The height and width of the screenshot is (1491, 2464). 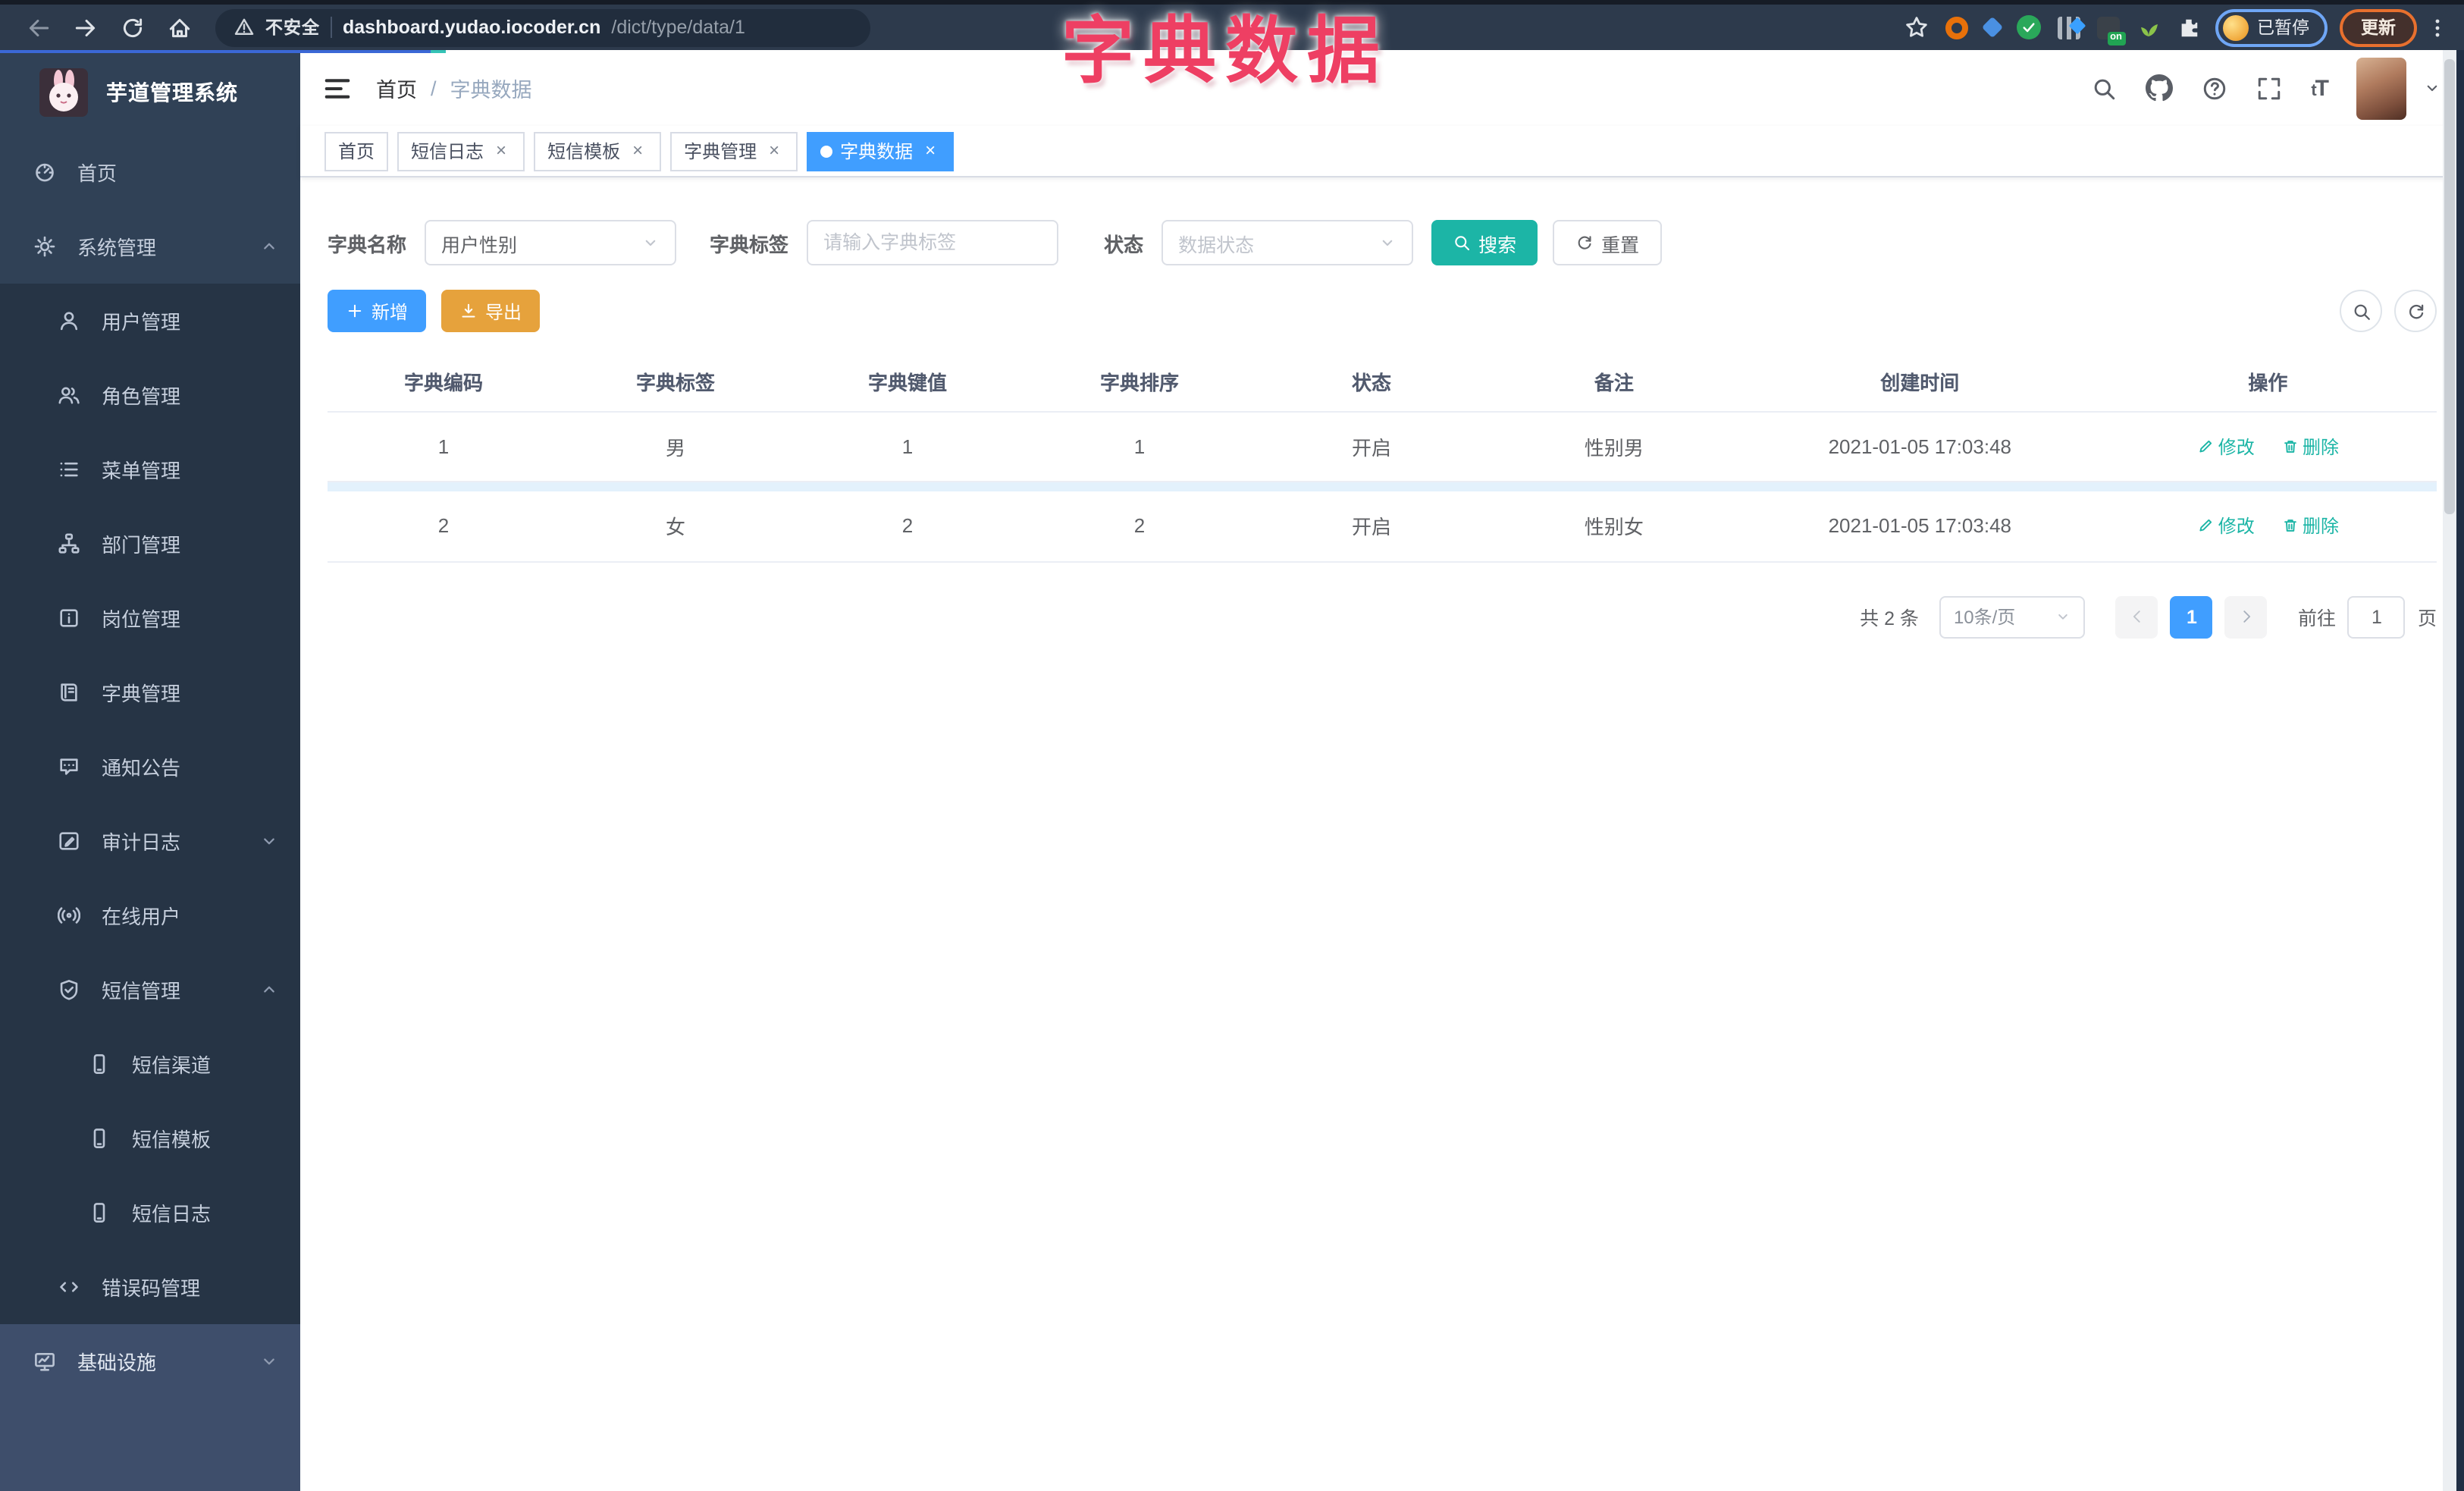 I want to click on total-count: 共 2 条, so click(x=1889, y=618).